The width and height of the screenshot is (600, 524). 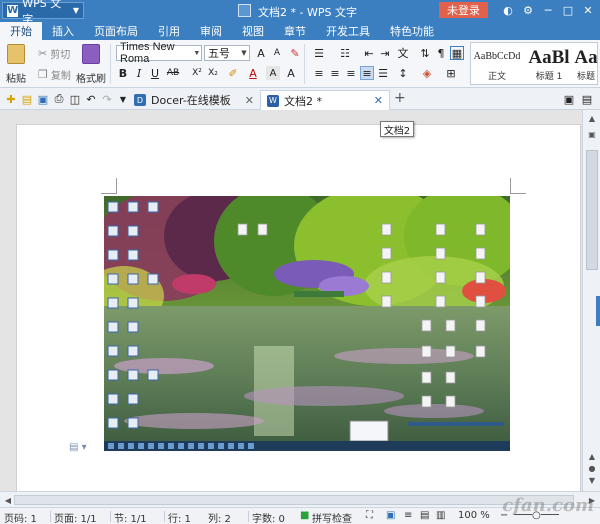 What do you see at coordinates (335, 73) in the screenshot?
I see `align-center-icon: ≡` at bounding box center [335, 73].